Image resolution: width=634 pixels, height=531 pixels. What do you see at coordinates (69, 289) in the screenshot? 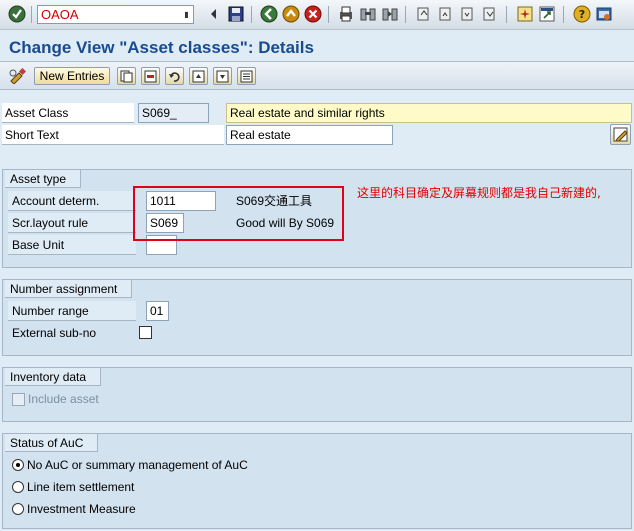
I see `number-assignment-group-title: Number assignment` at bounding box center [69, 289].